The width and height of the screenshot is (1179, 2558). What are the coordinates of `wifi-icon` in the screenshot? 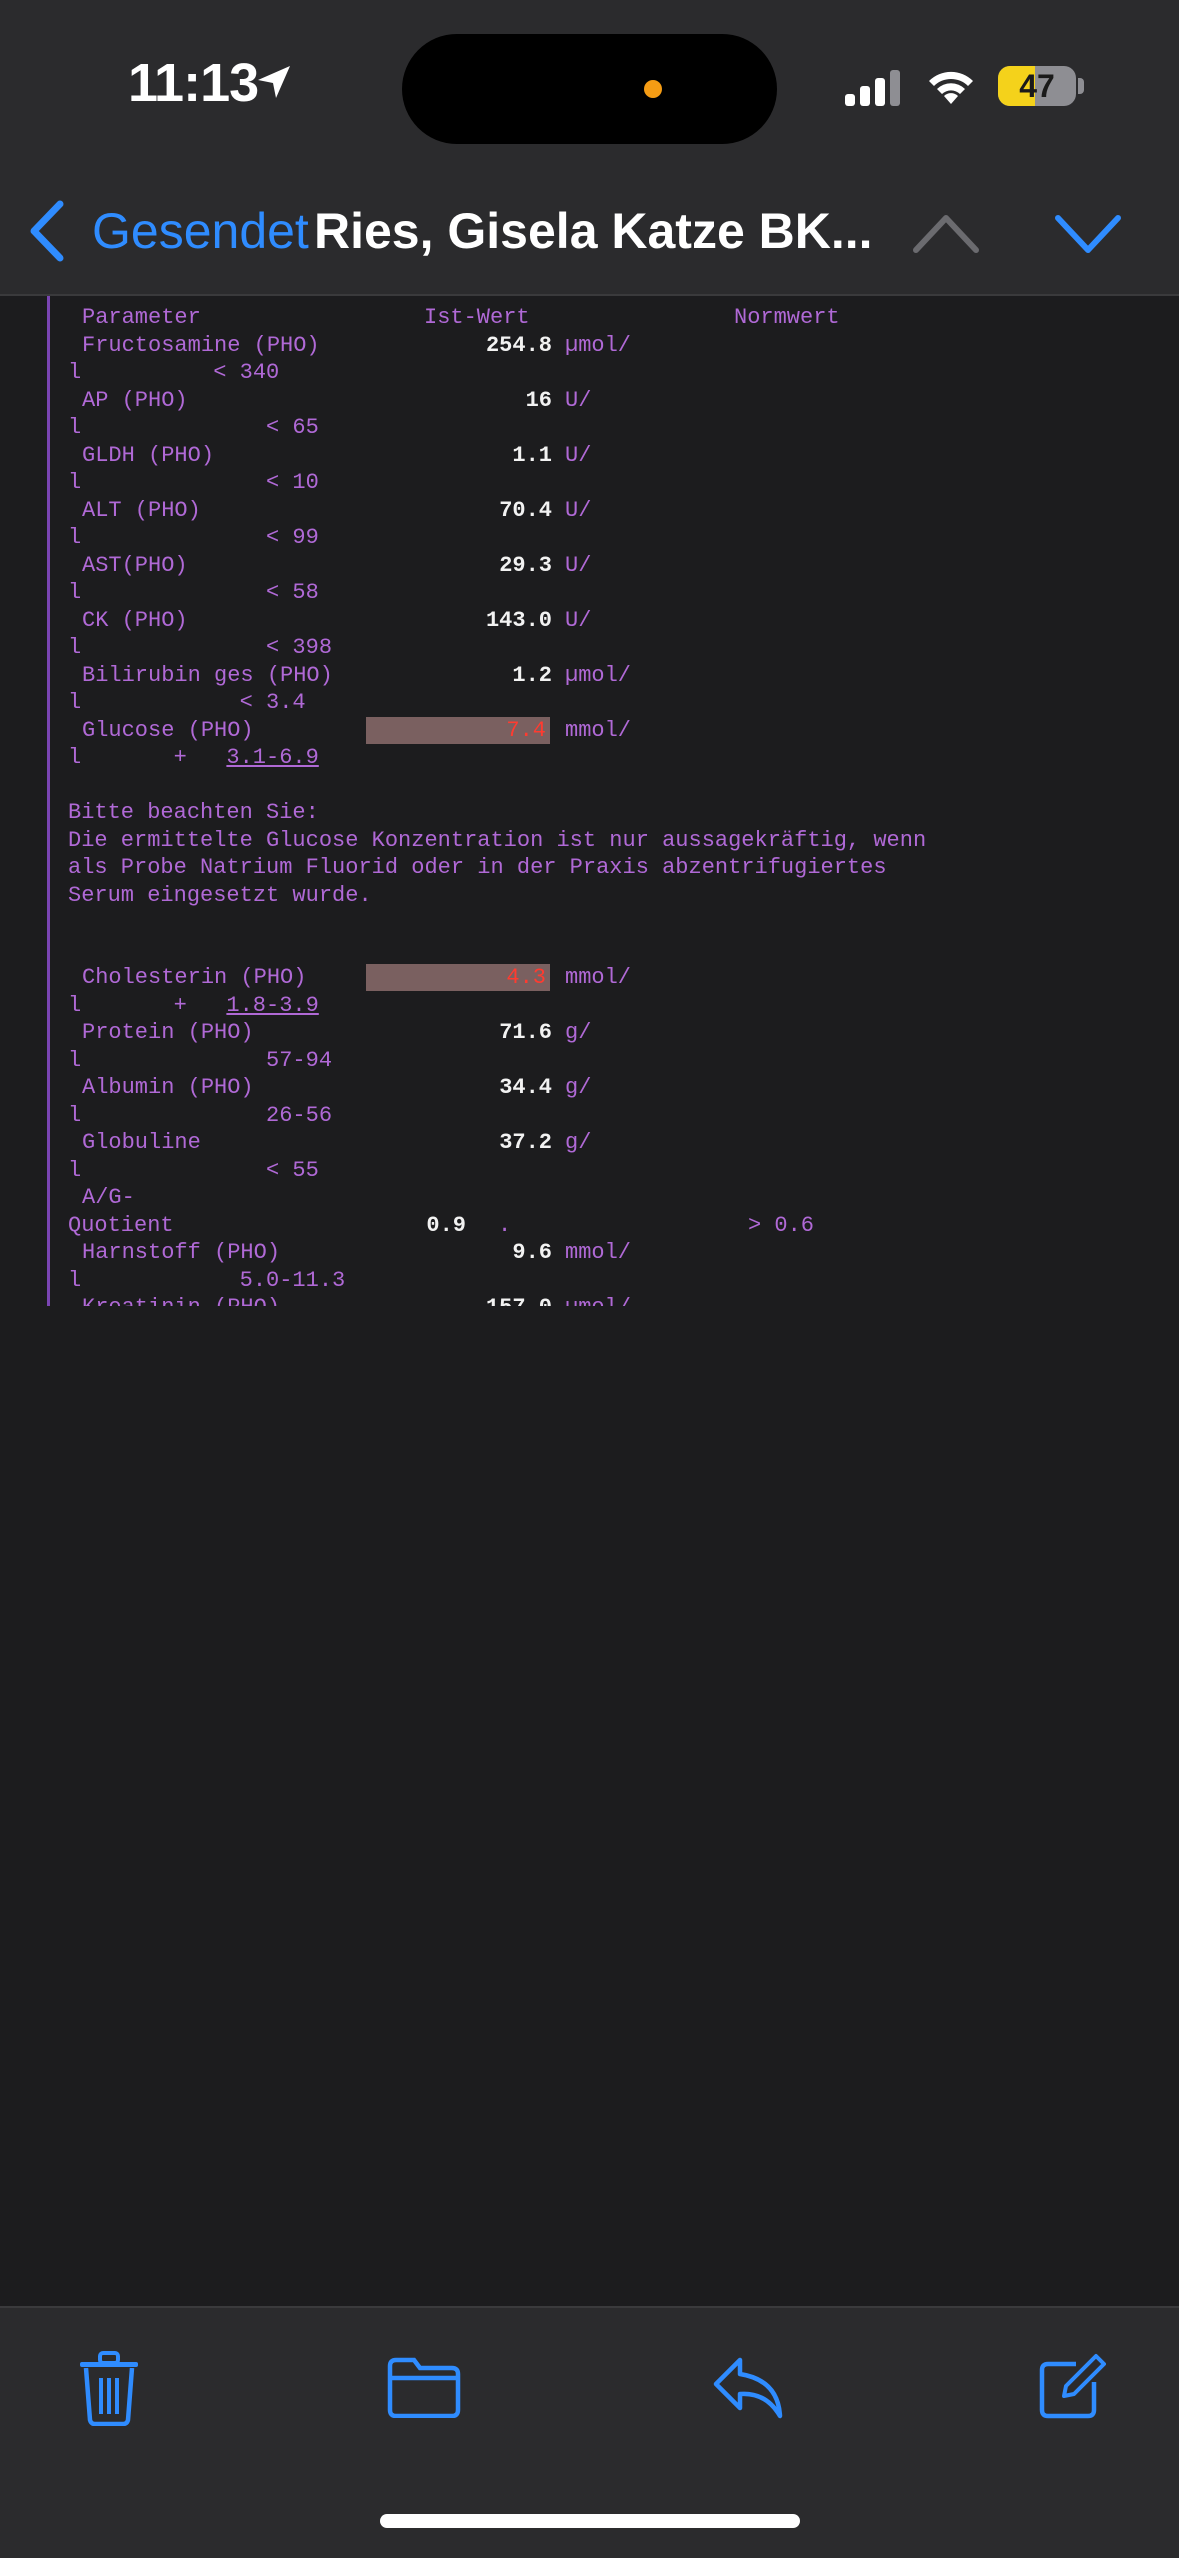 It's located at (951, 87).